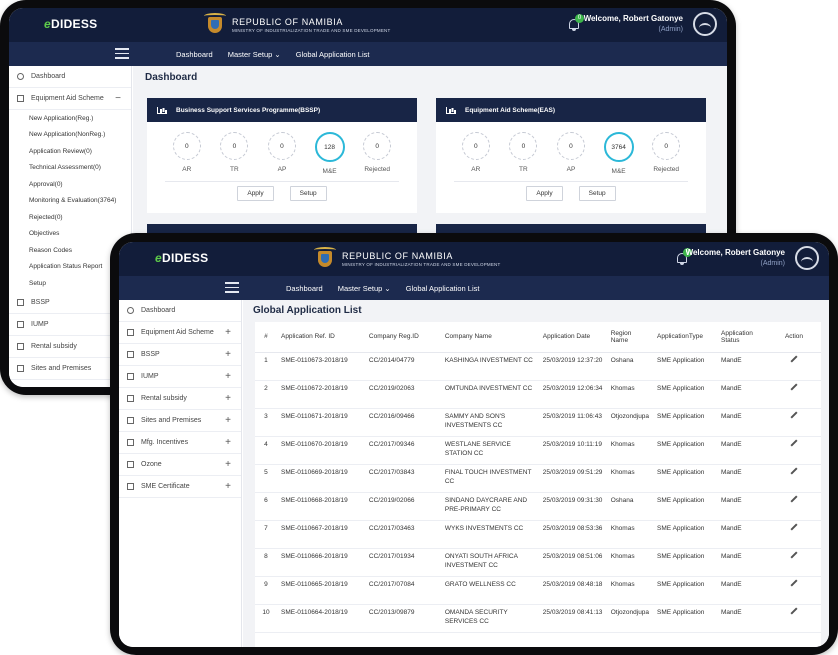 Image resolution: width=838 pixels, height=655 pixels. Describe the element at coordinates (742, 337) in the screenshot. I see `column-header: Application Status` at that location.